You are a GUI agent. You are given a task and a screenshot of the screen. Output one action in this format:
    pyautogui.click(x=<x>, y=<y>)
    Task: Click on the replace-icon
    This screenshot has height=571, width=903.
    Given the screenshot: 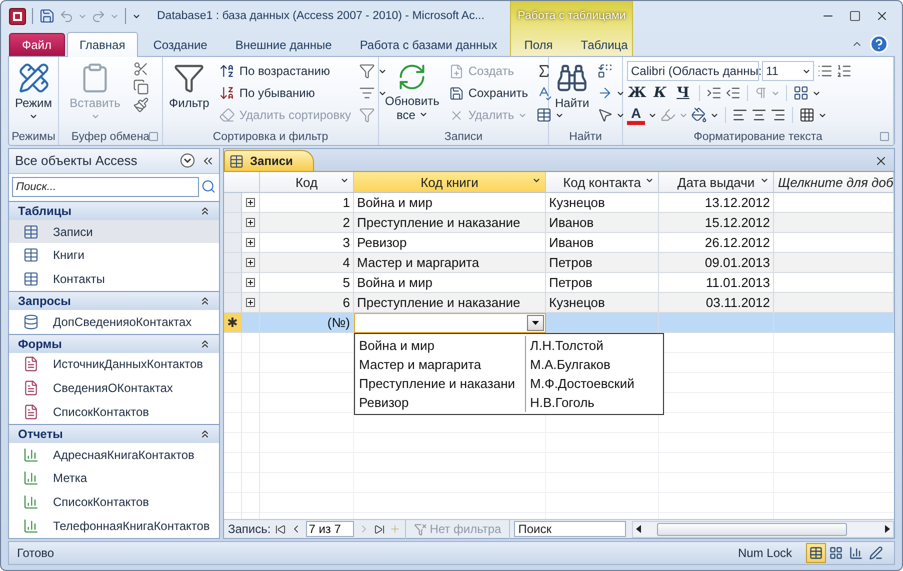 What is the action you would take?
    pyautogui.click(x=605, y=71)
    